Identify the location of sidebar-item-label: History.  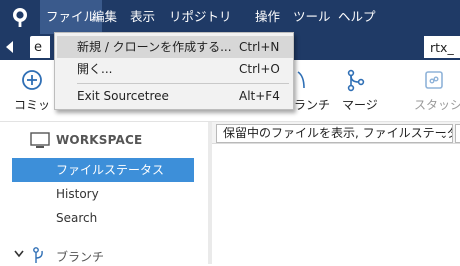
(77, 194).